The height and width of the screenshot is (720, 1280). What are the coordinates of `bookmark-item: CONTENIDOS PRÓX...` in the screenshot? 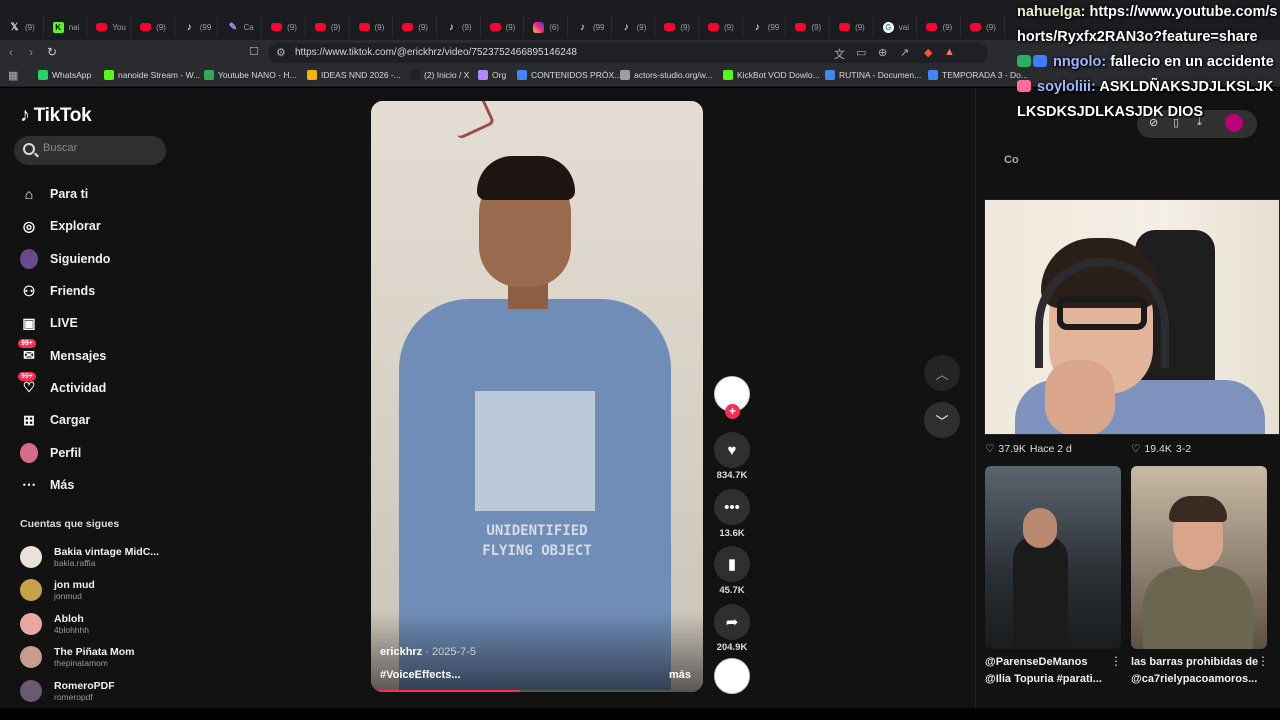 It's located at (569, 75).